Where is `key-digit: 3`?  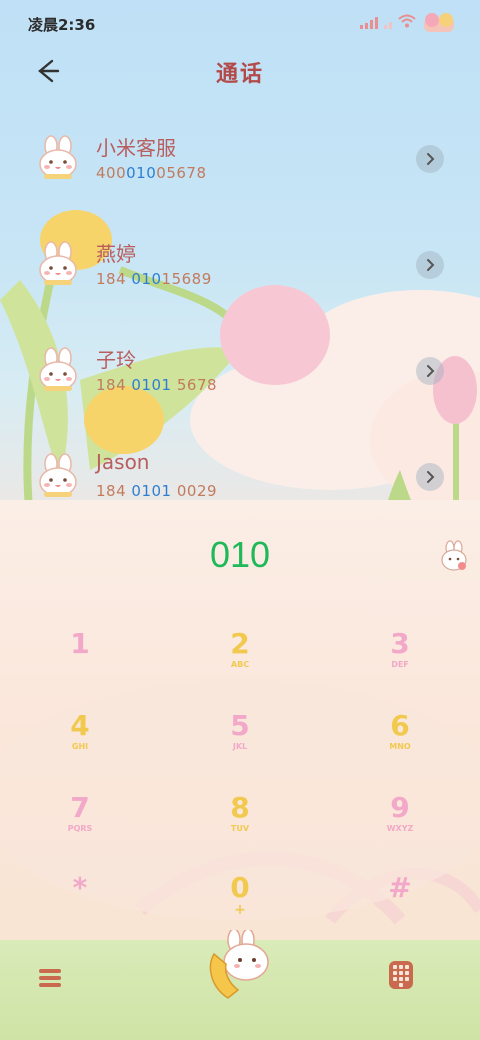
key-digit: 3 is located at coordinates (400, 643).